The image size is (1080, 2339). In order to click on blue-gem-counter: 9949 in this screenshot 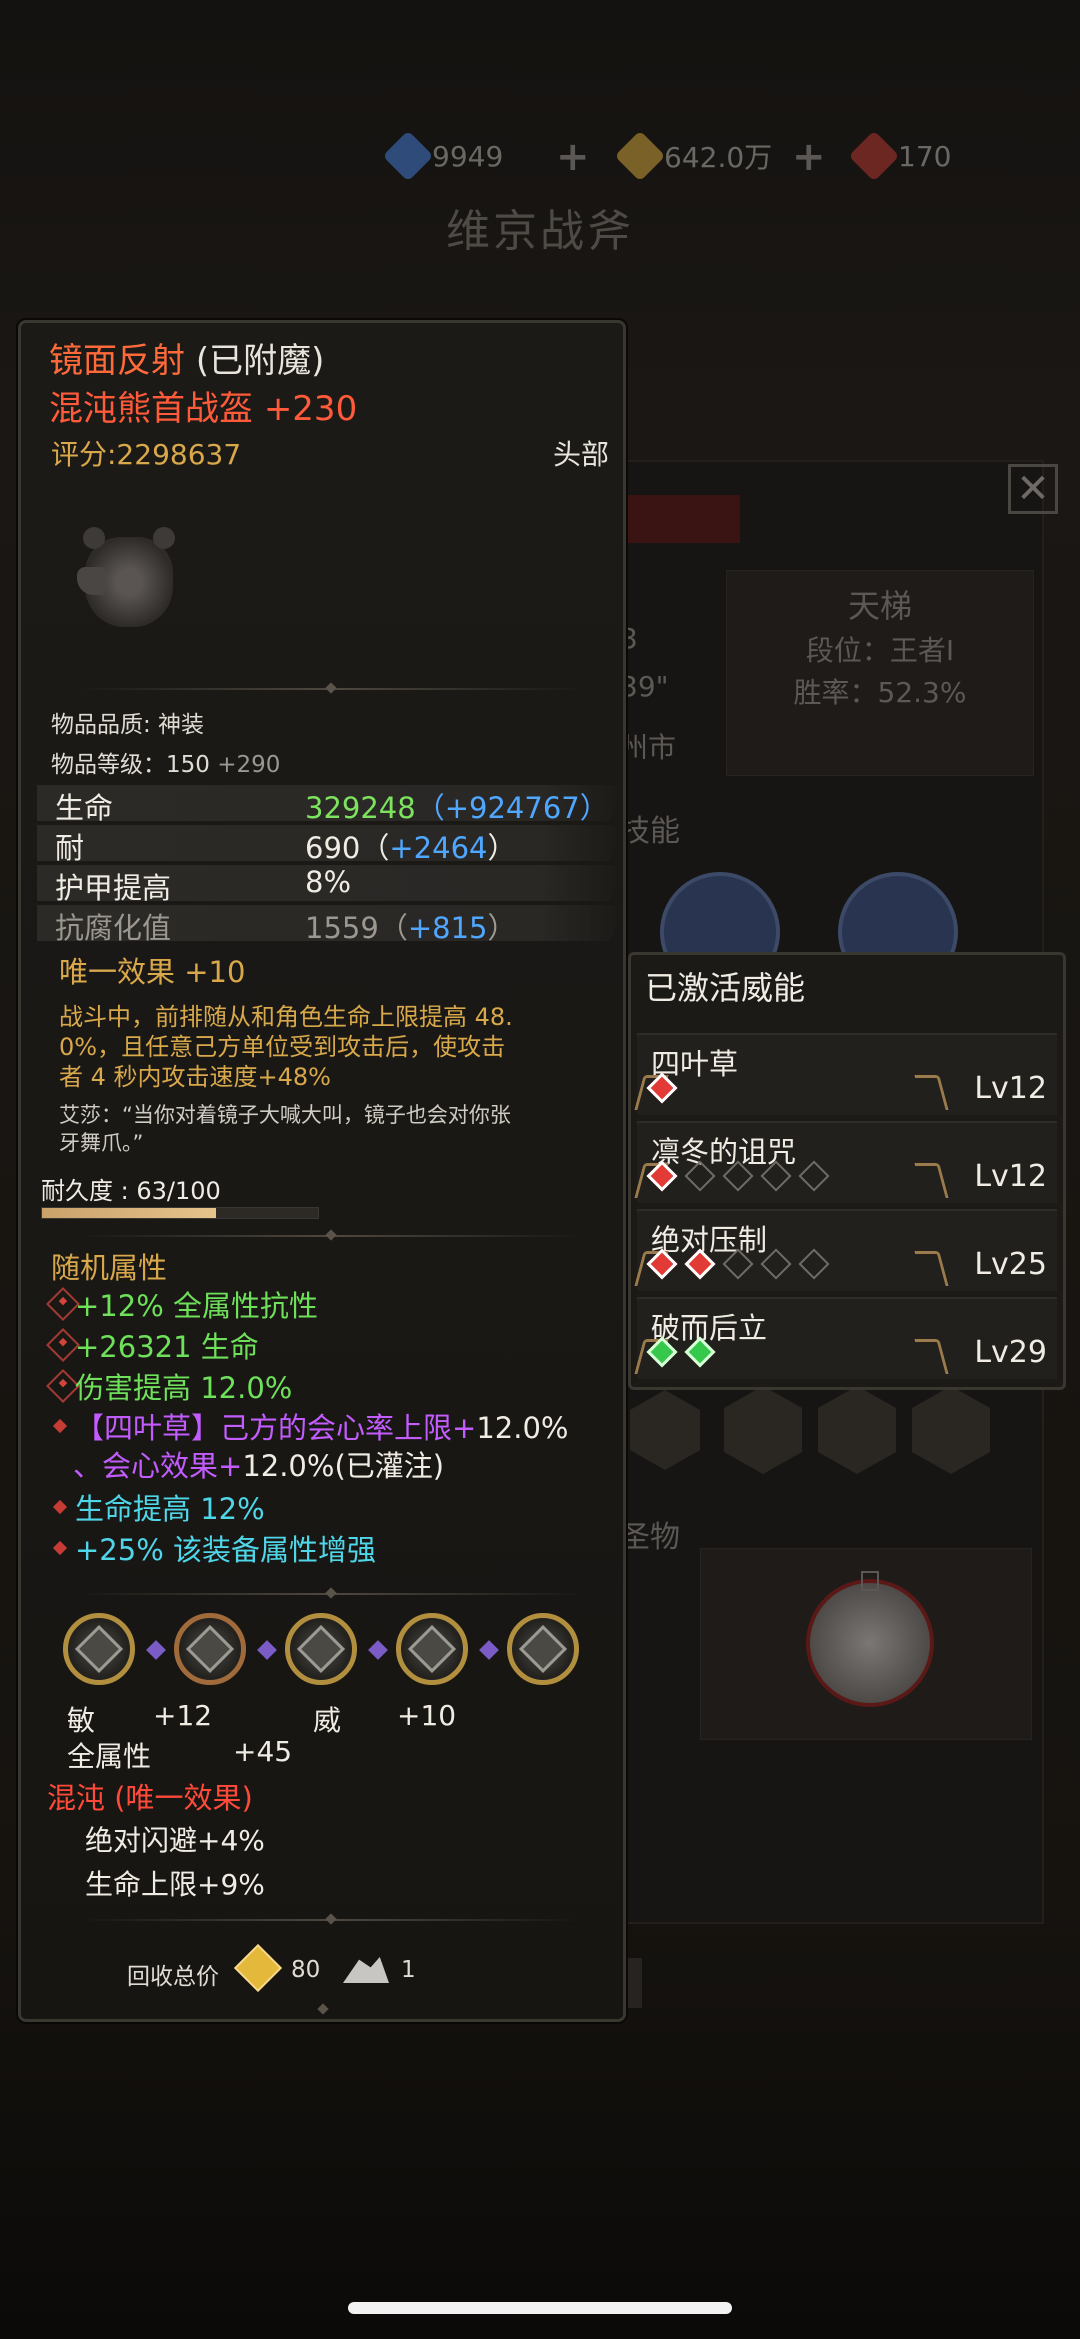, I will do `click(443, 156)`.